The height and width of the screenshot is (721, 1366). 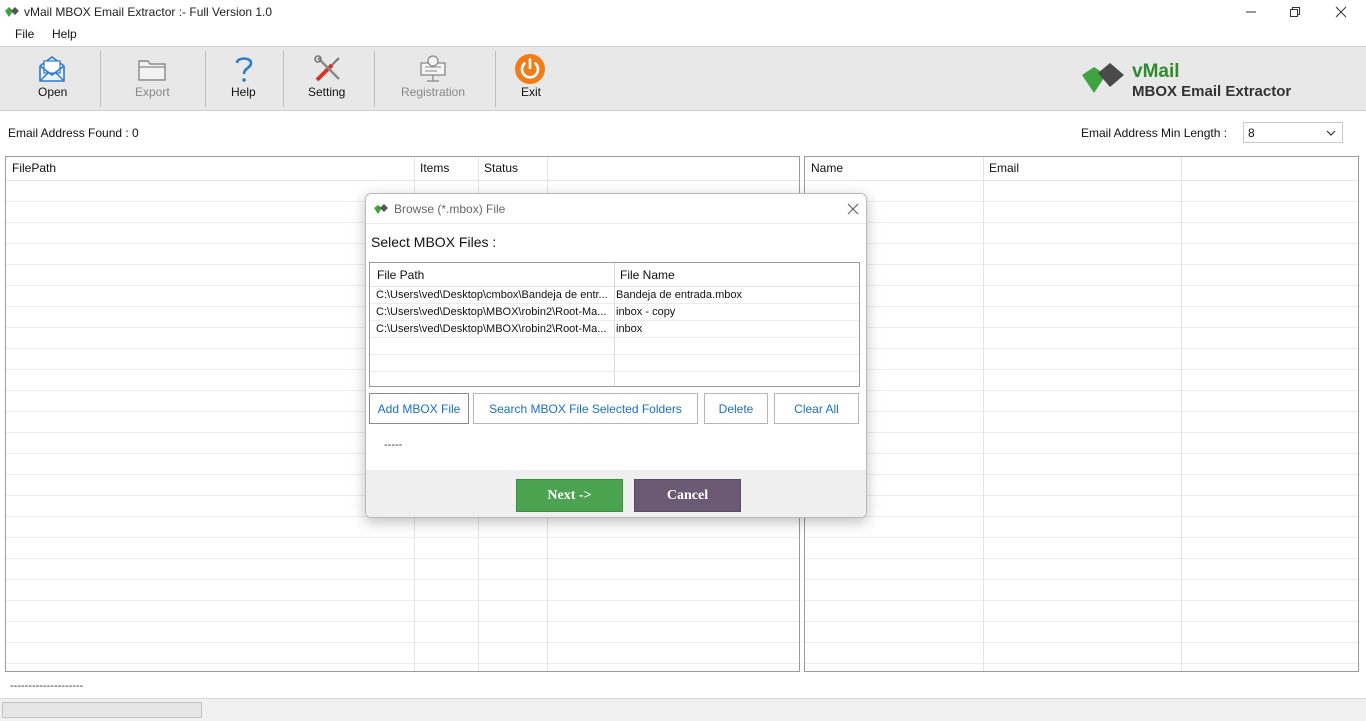 I want to click on dialog-title: Browse (*.mbox) File, so click(x=450, y=209).